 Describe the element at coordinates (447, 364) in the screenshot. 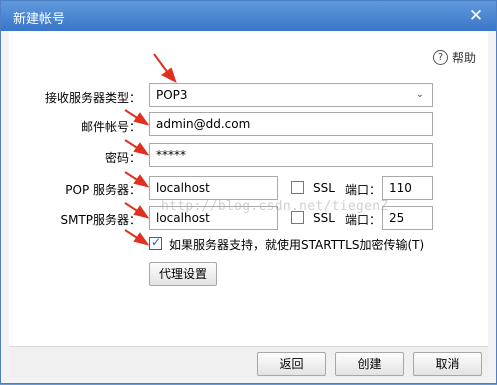

I see `cancel-button: 取消` at that location.